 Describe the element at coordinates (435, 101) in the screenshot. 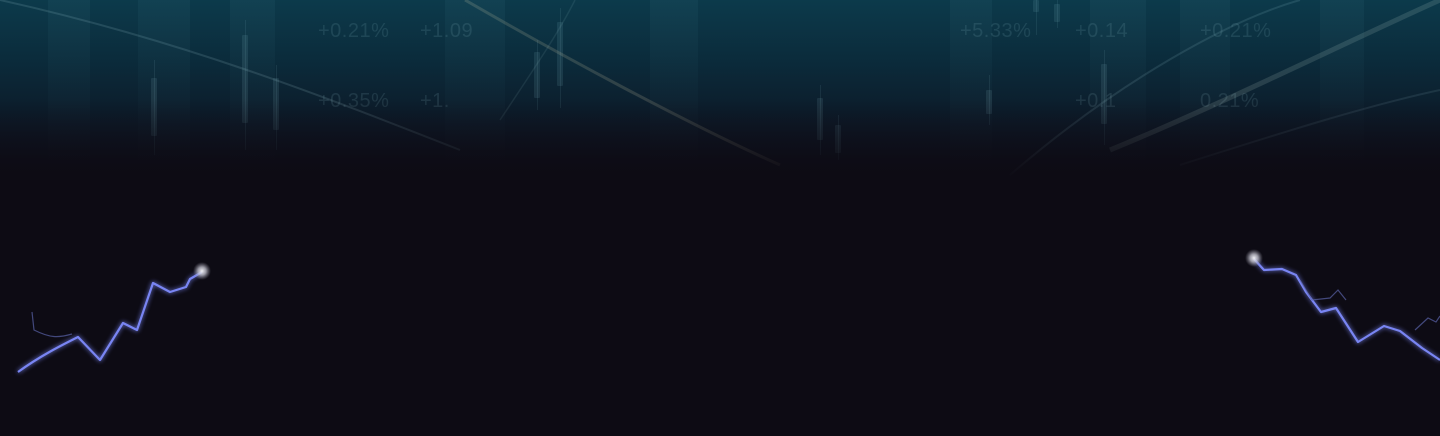

I see `ticker-value: +1.` at that location.